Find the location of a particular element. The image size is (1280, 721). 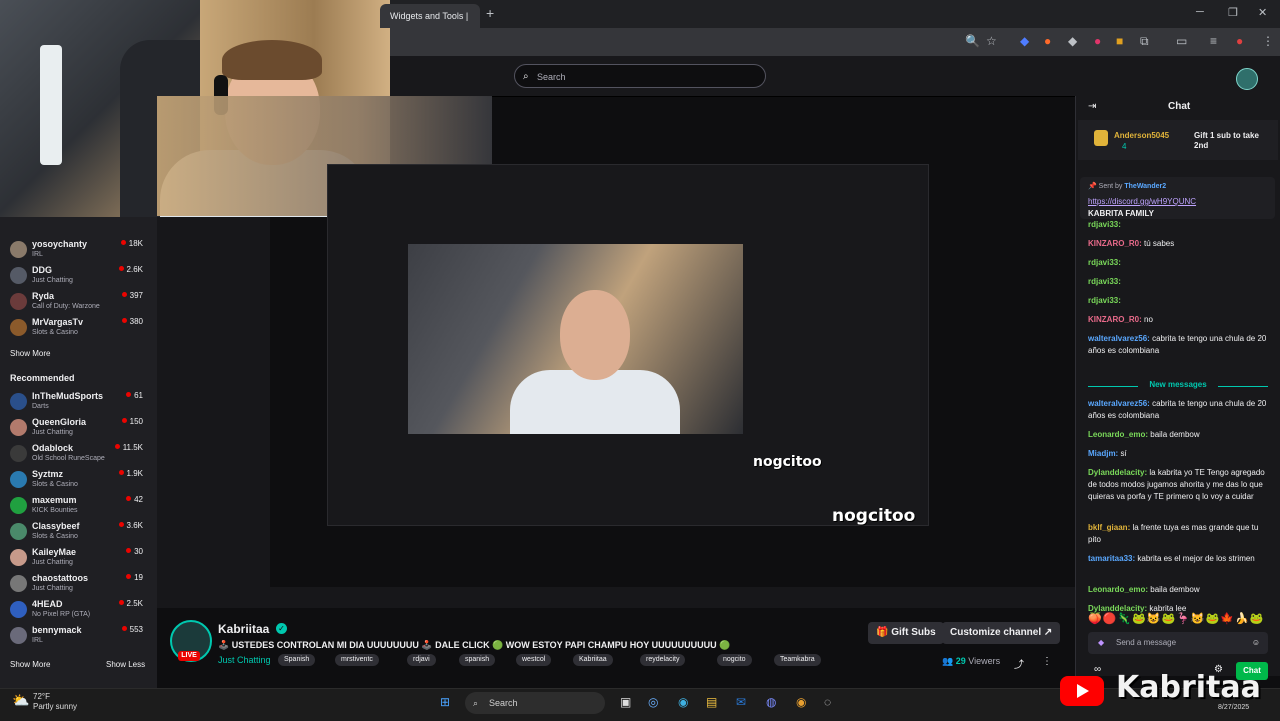

stream-tag: spanish is located at coordinates (477, 660).